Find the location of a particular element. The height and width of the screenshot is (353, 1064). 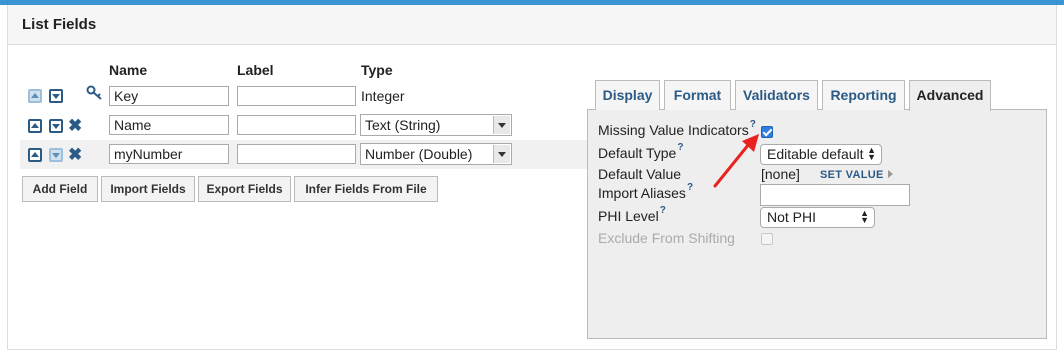

phi-level-value: Not PHI is located at coordinates (792, 217).